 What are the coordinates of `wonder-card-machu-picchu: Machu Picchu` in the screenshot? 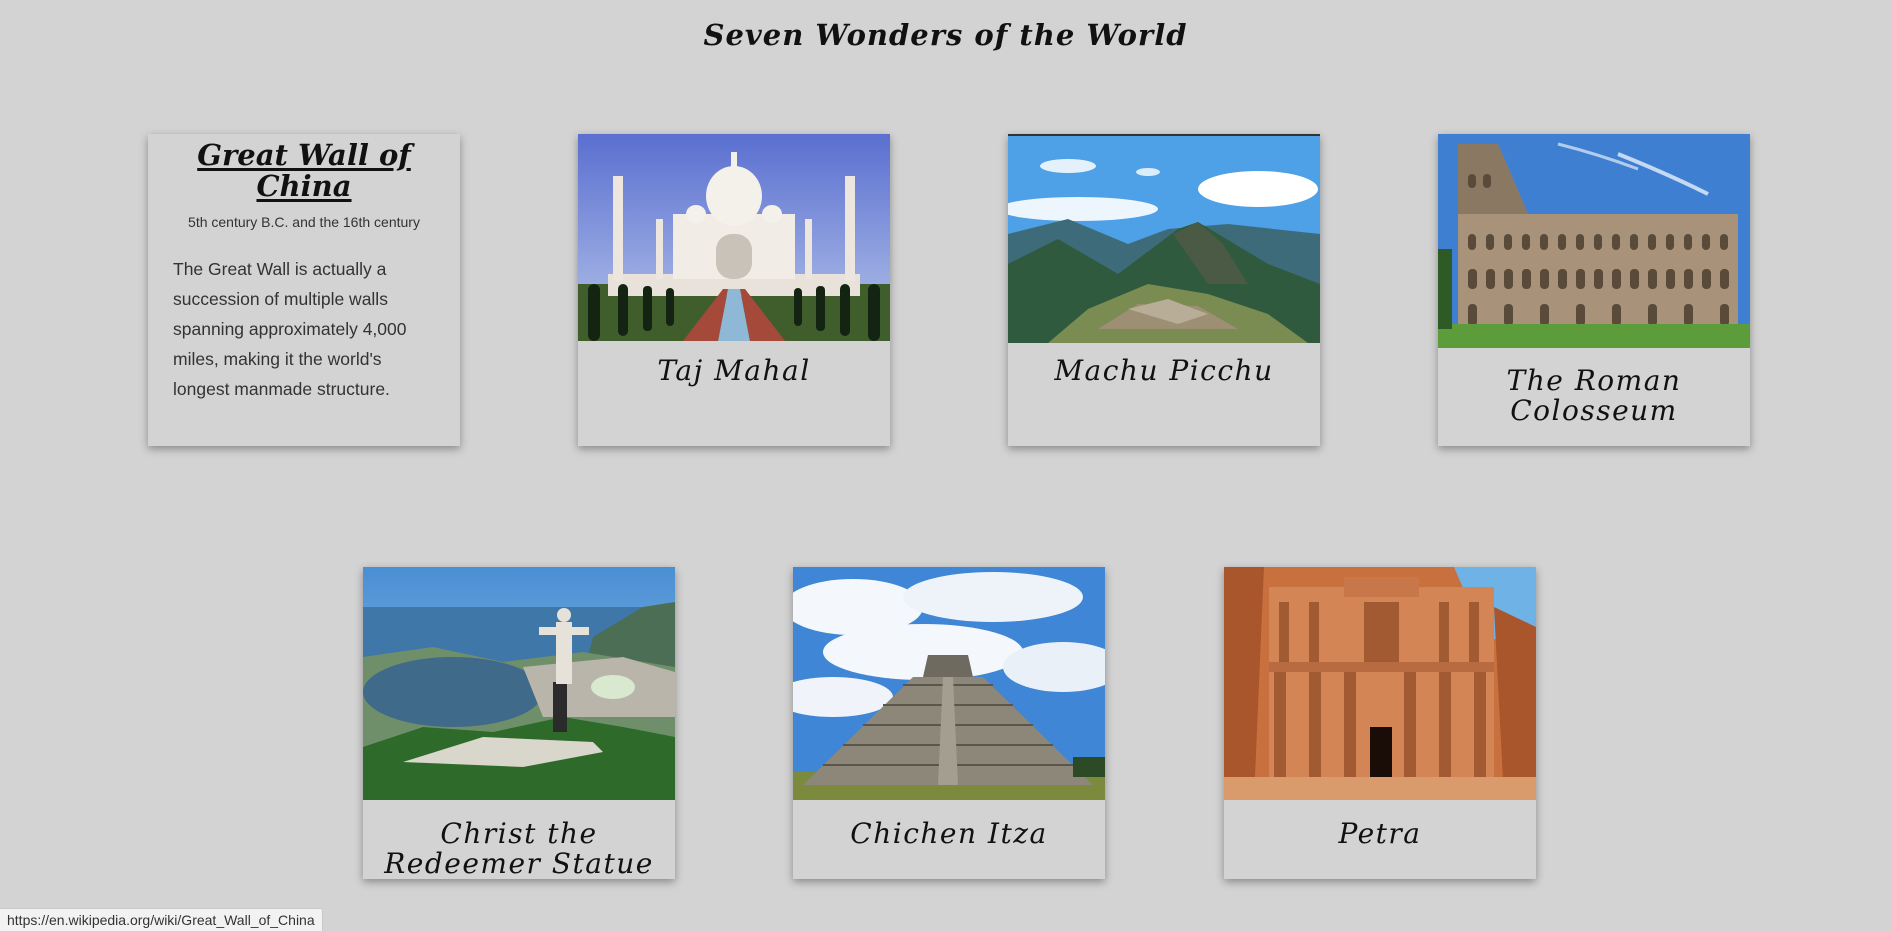 It's located at (1164, 290).